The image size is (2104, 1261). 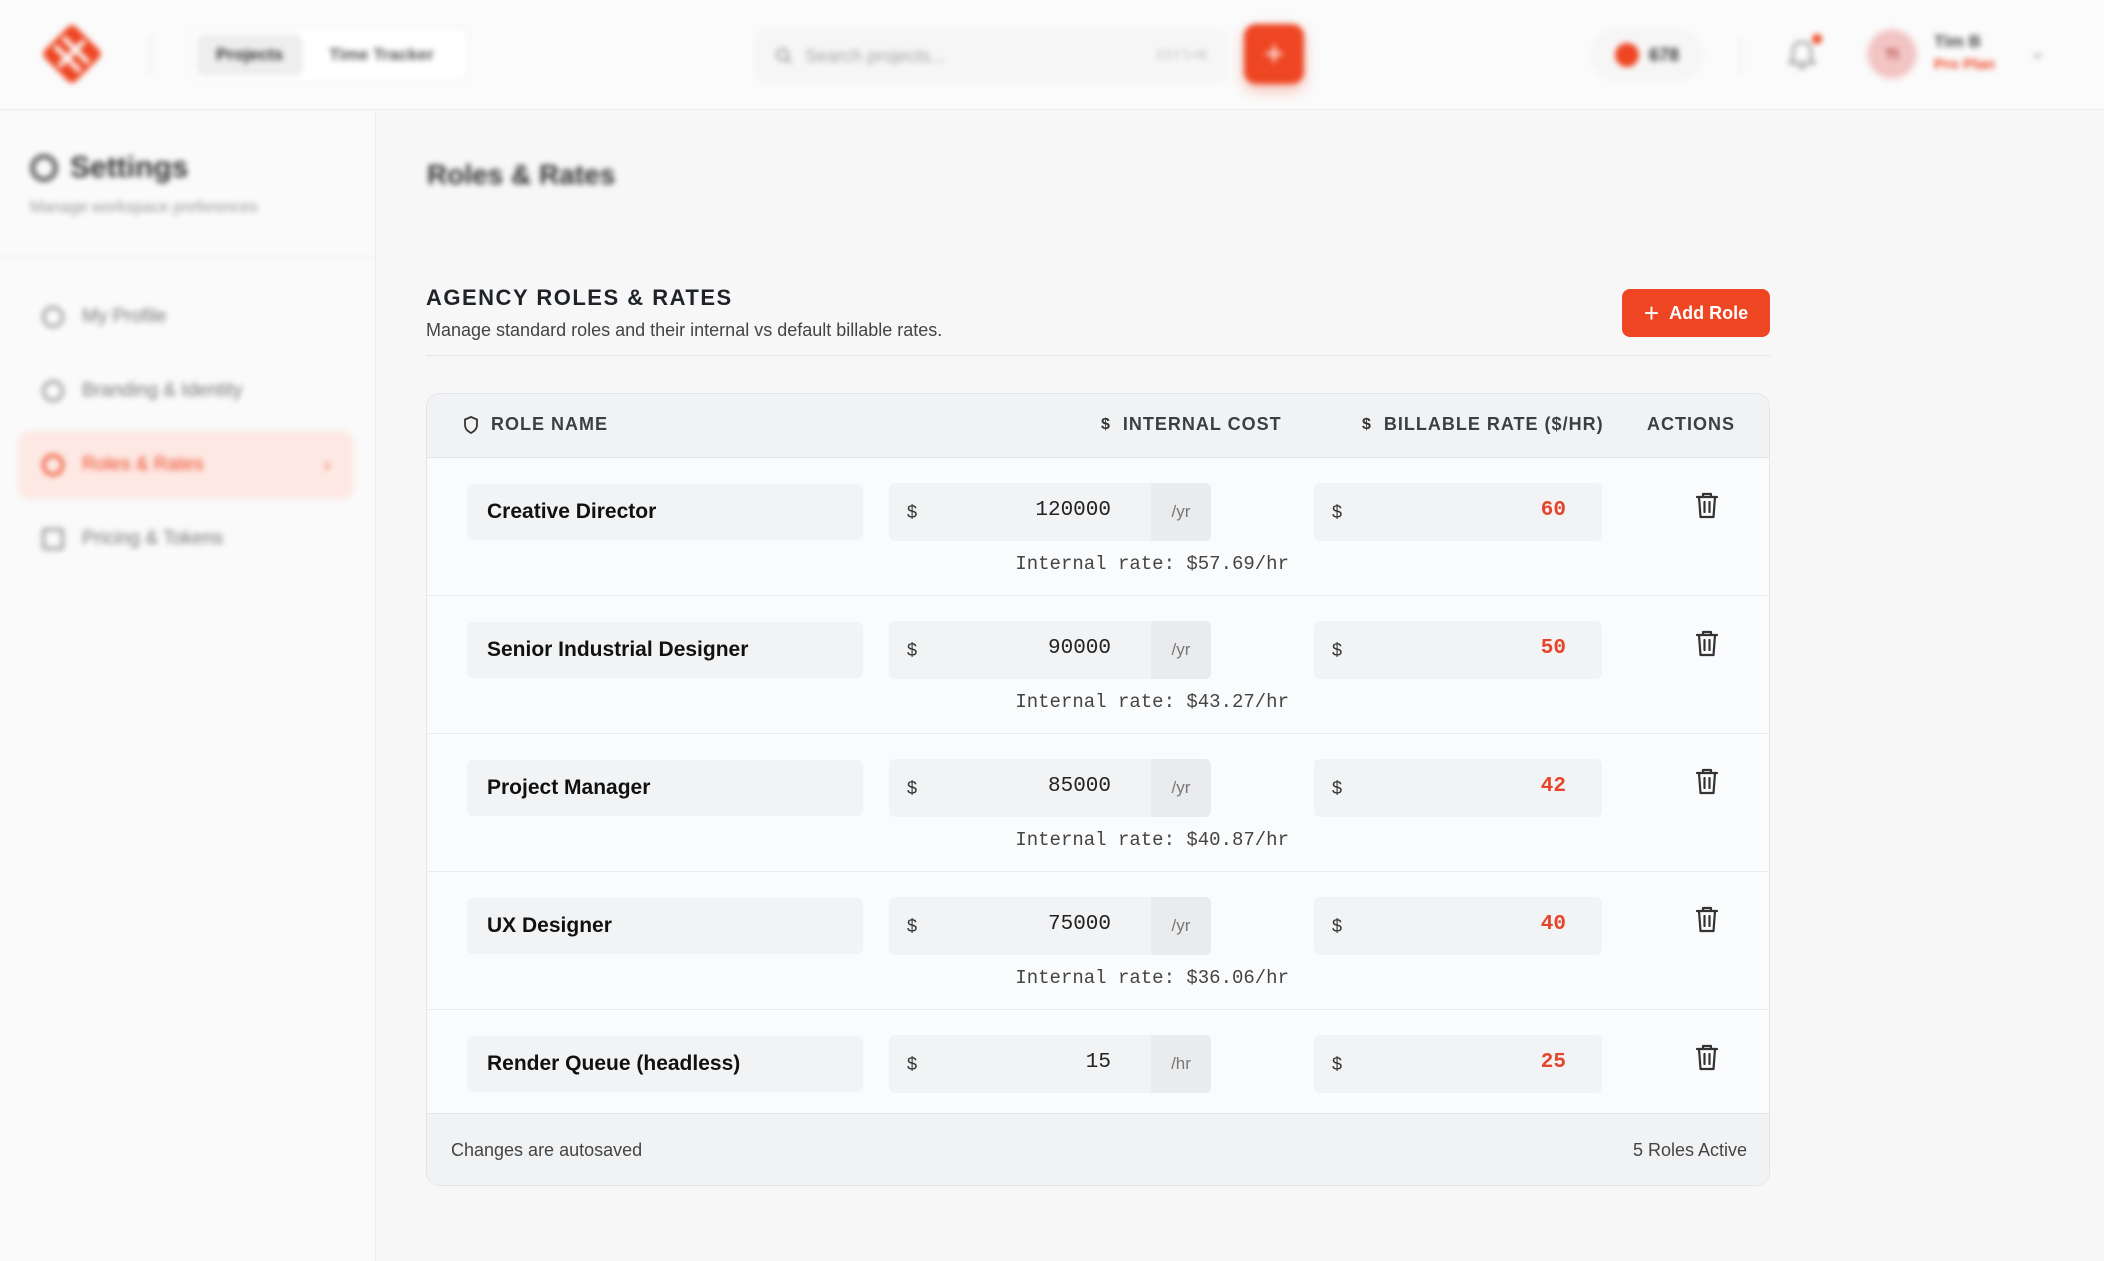 What do you see at coordinates (1553, 510) in the screenshot?
I see `billable-rate-value: 60` at bounding box center [1553, 510].